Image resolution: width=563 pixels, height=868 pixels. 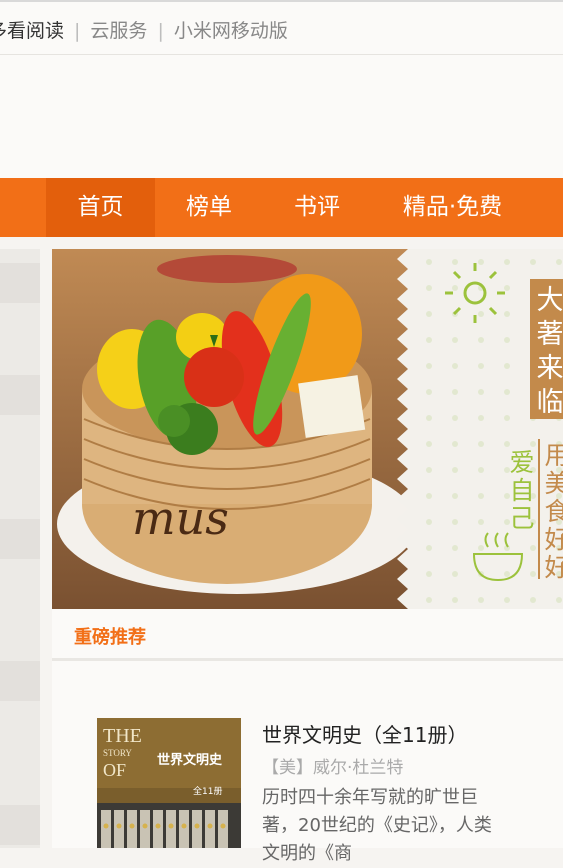 What do you see at coordinates (100, 207) in the screenshot?
I see `nav-item-home: 首页` at bounding box center [100, 207].